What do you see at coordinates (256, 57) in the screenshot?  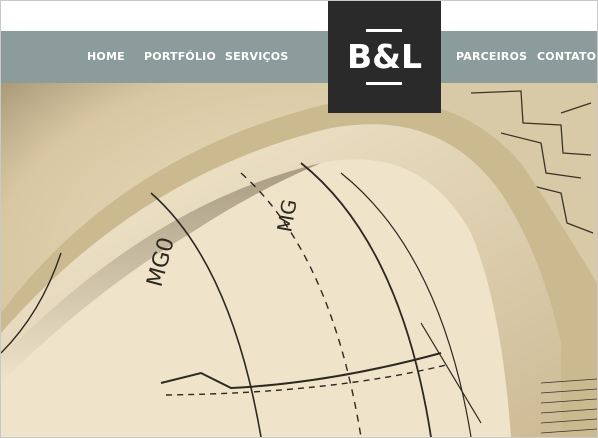 I see `nav-servicos: SERVIÇOS` at bounding box center [256, 57].